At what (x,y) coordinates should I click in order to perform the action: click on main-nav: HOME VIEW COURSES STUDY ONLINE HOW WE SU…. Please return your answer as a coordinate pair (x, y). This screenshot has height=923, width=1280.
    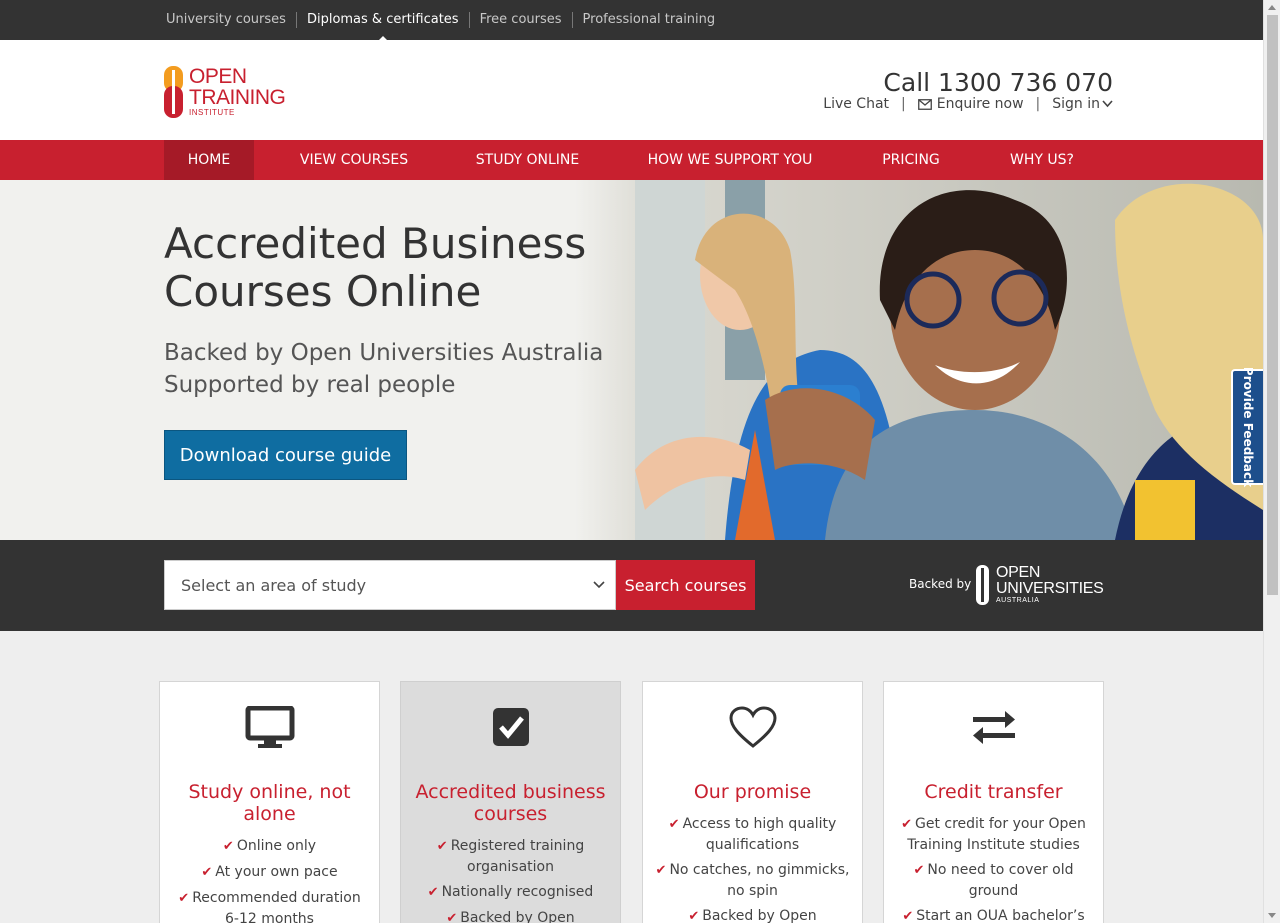
    Looking at the image, I should click on (631, 160).